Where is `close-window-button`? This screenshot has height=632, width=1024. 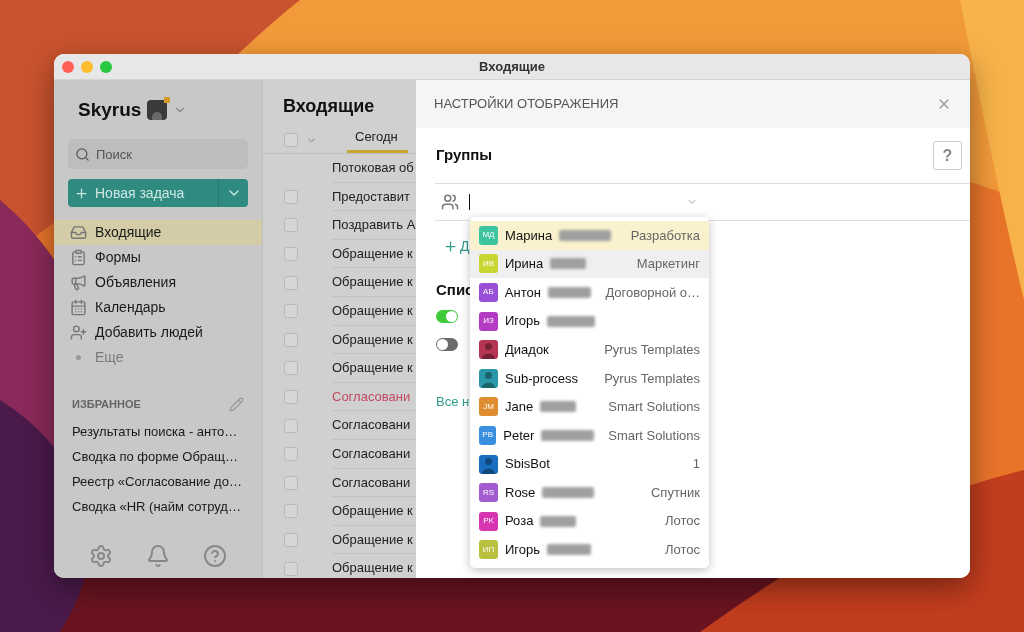 close-window-button is located at coordinates (68, 67).